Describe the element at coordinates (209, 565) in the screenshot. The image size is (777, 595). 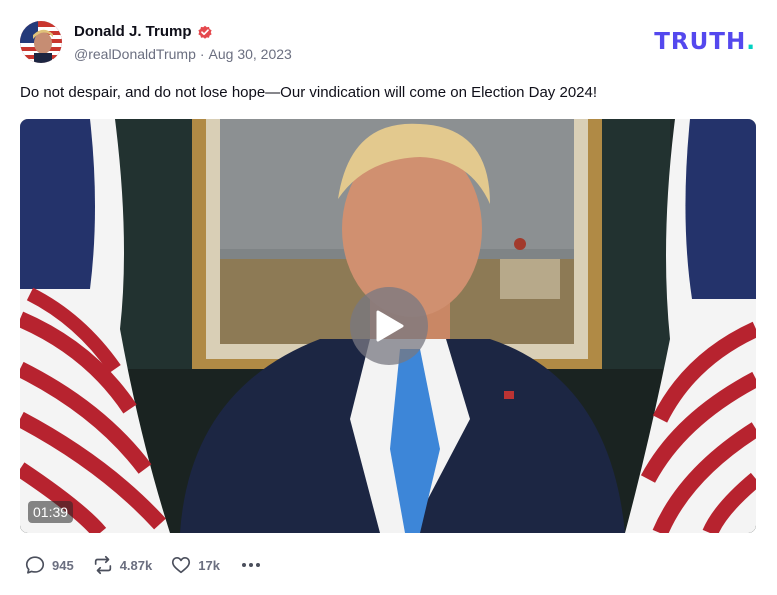
I see `like-count: 17k` at that location.